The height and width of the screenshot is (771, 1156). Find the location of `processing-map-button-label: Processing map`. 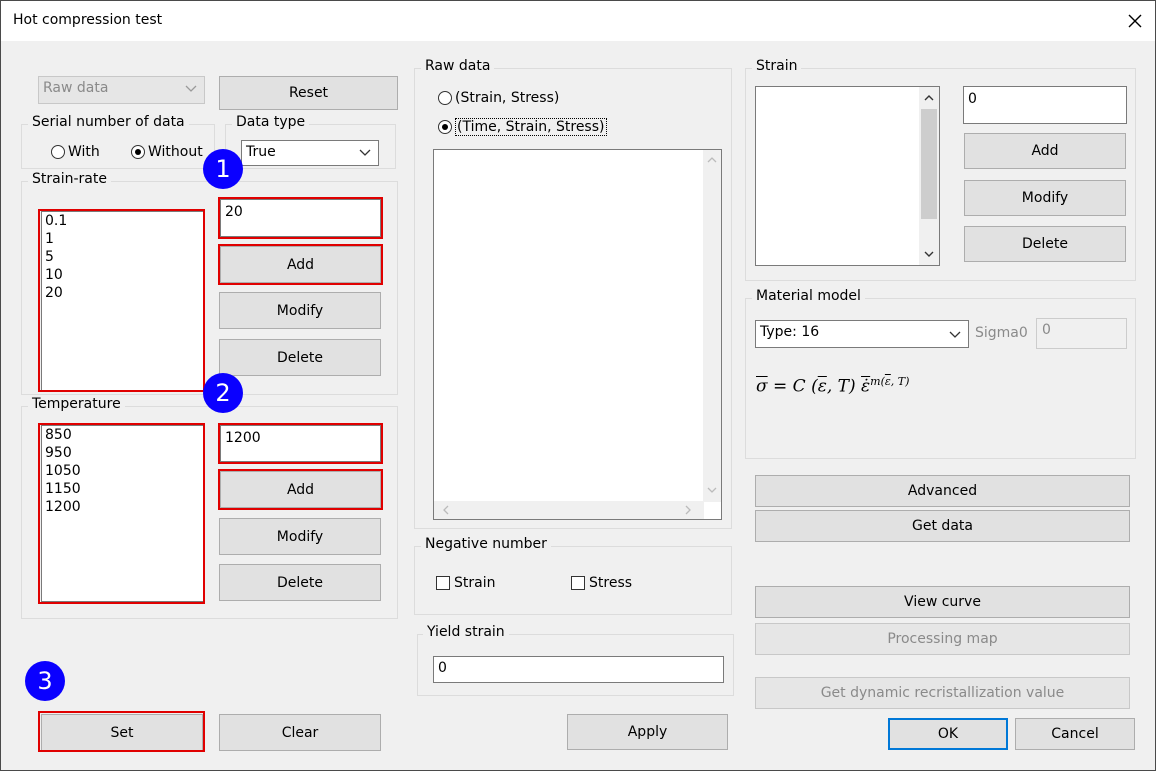

processing-map-button-label: Processing map is located at coordinates (942, 639).